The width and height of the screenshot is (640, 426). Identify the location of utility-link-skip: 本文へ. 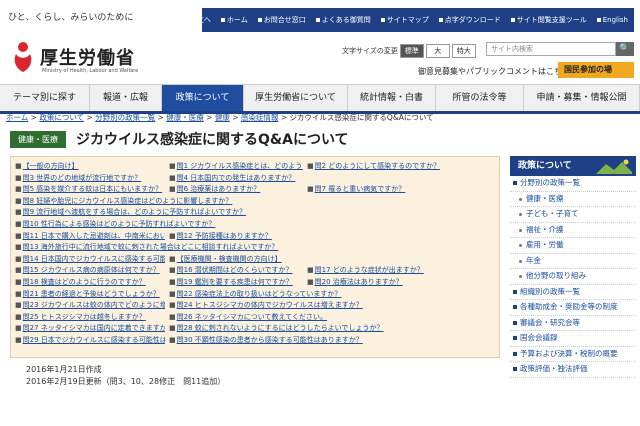
(197, 20).